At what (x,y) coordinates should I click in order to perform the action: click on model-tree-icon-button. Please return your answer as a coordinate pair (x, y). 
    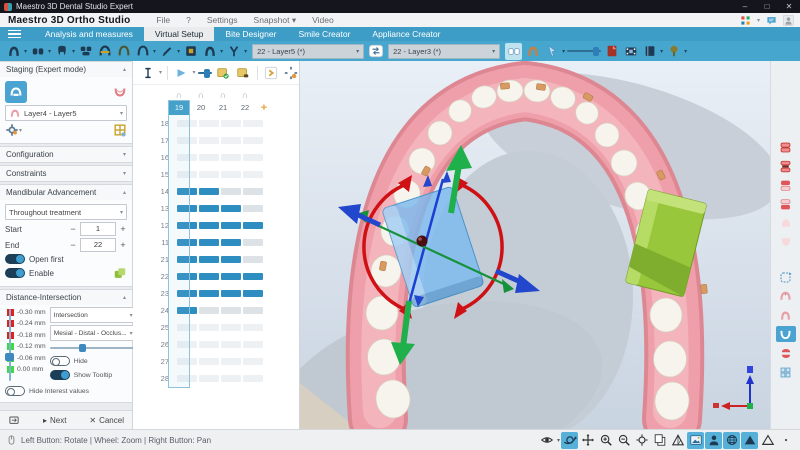
    Looking at the image, I should click on (673, 51).